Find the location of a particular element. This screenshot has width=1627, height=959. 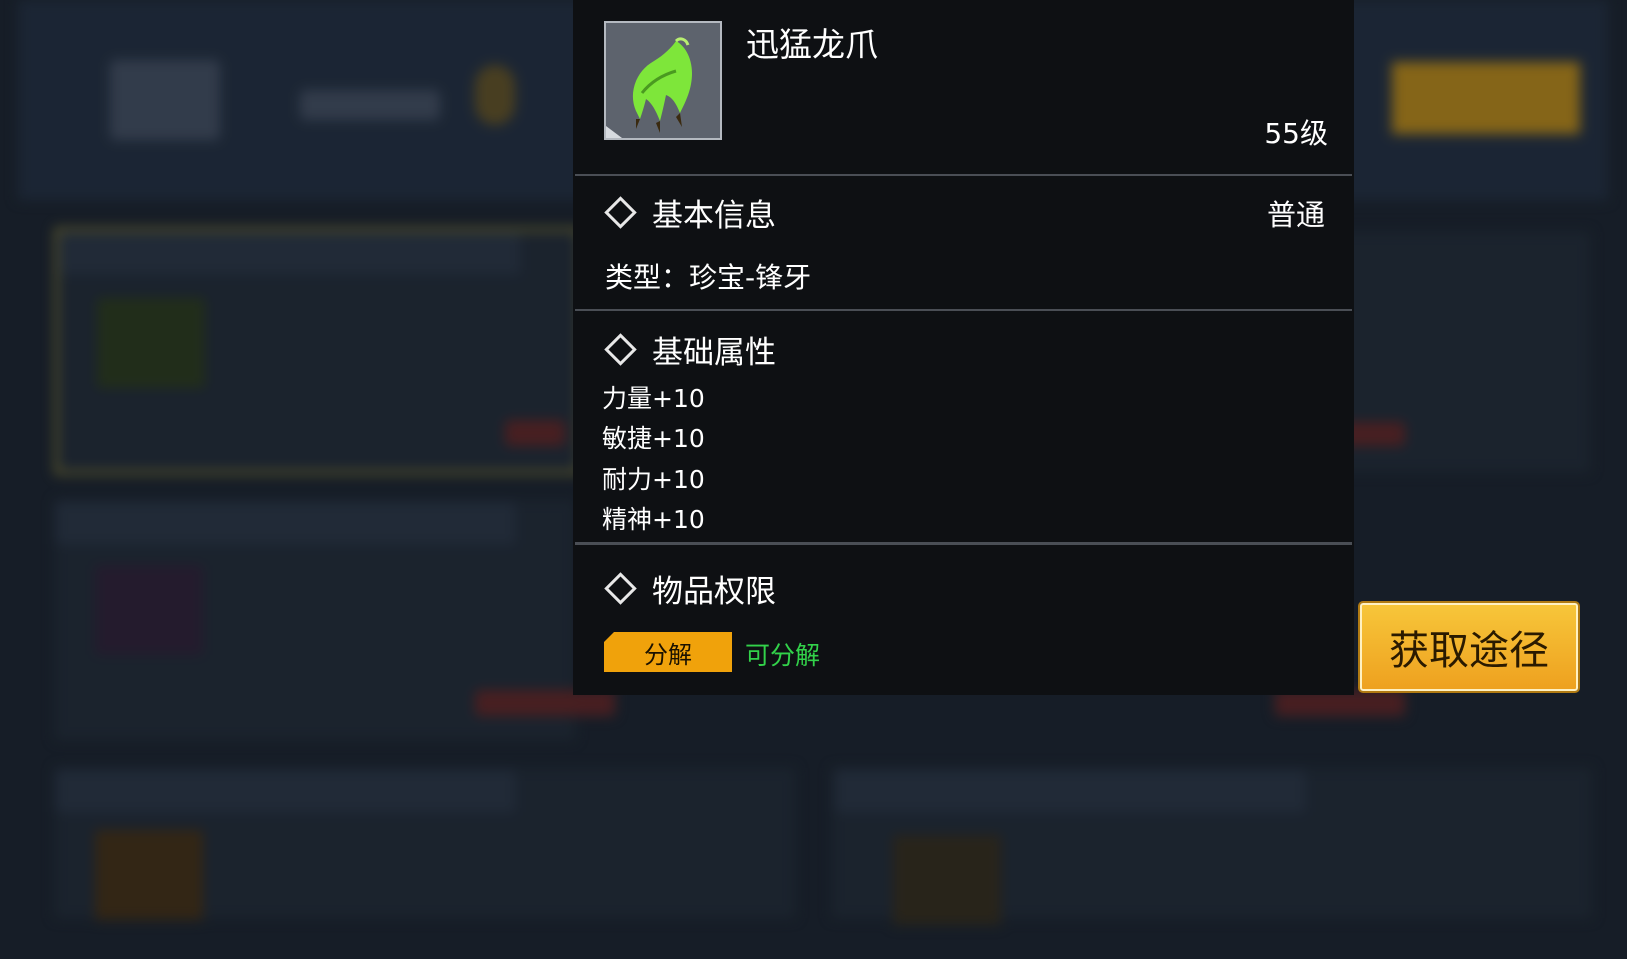

rarity-label: 普通 is located at coordinates (1295, 215).